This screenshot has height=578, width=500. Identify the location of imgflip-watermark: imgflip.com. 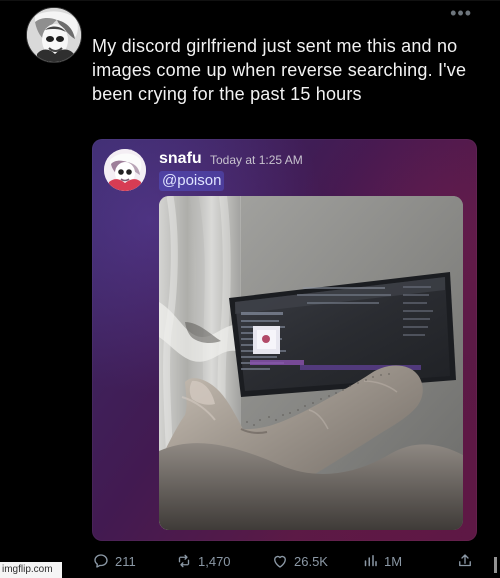
(31, 570).